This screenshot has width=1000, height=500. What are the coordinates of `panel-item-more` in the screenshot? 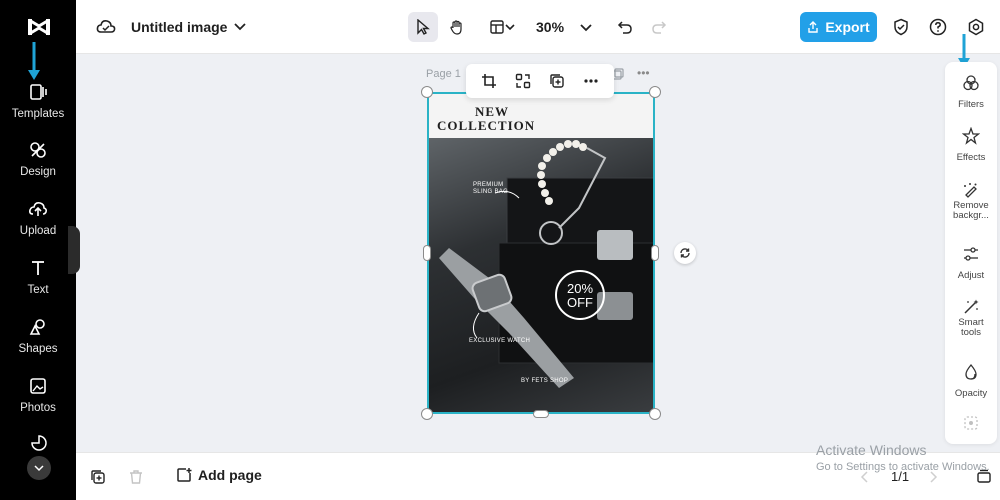 It's located at (971, 424).